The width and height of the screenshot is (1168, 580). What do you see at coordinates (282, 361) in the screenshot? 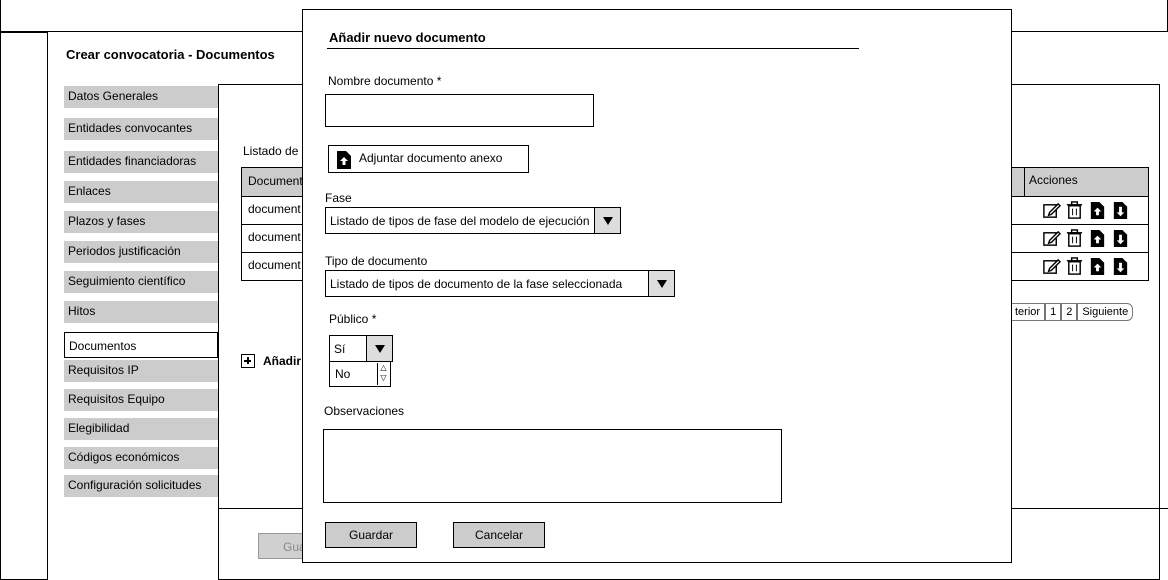
I see `add-document-label: Añadir` at bounding box center [282, 361].